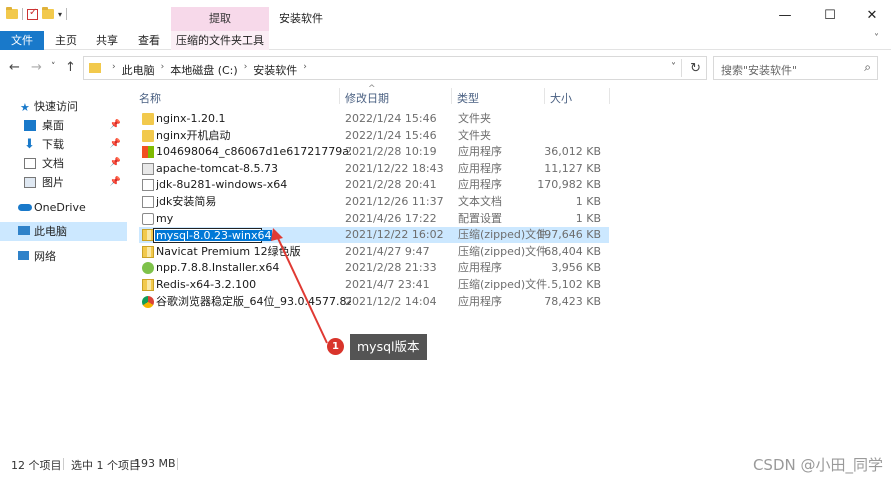 Image resolution: width=891 pixels, height=479 pixels. I want to click on tab-share: 共享, so click(107, 40).